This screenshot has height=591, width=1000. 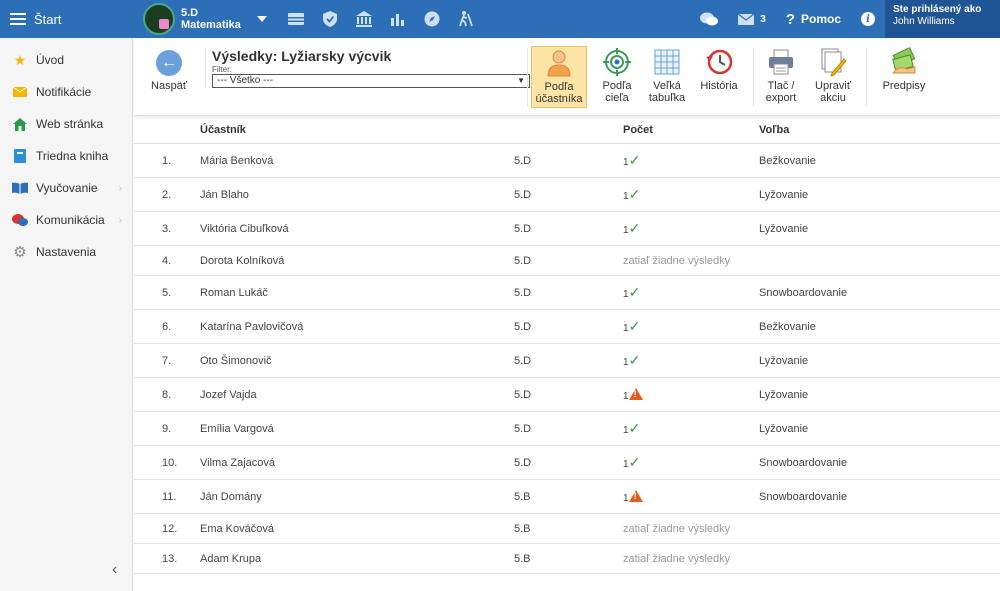 What do you see at coordinates (357, 195) in the screenshot?
I see `participant-name: Ján Blaho` at bounding box center [357, 195].